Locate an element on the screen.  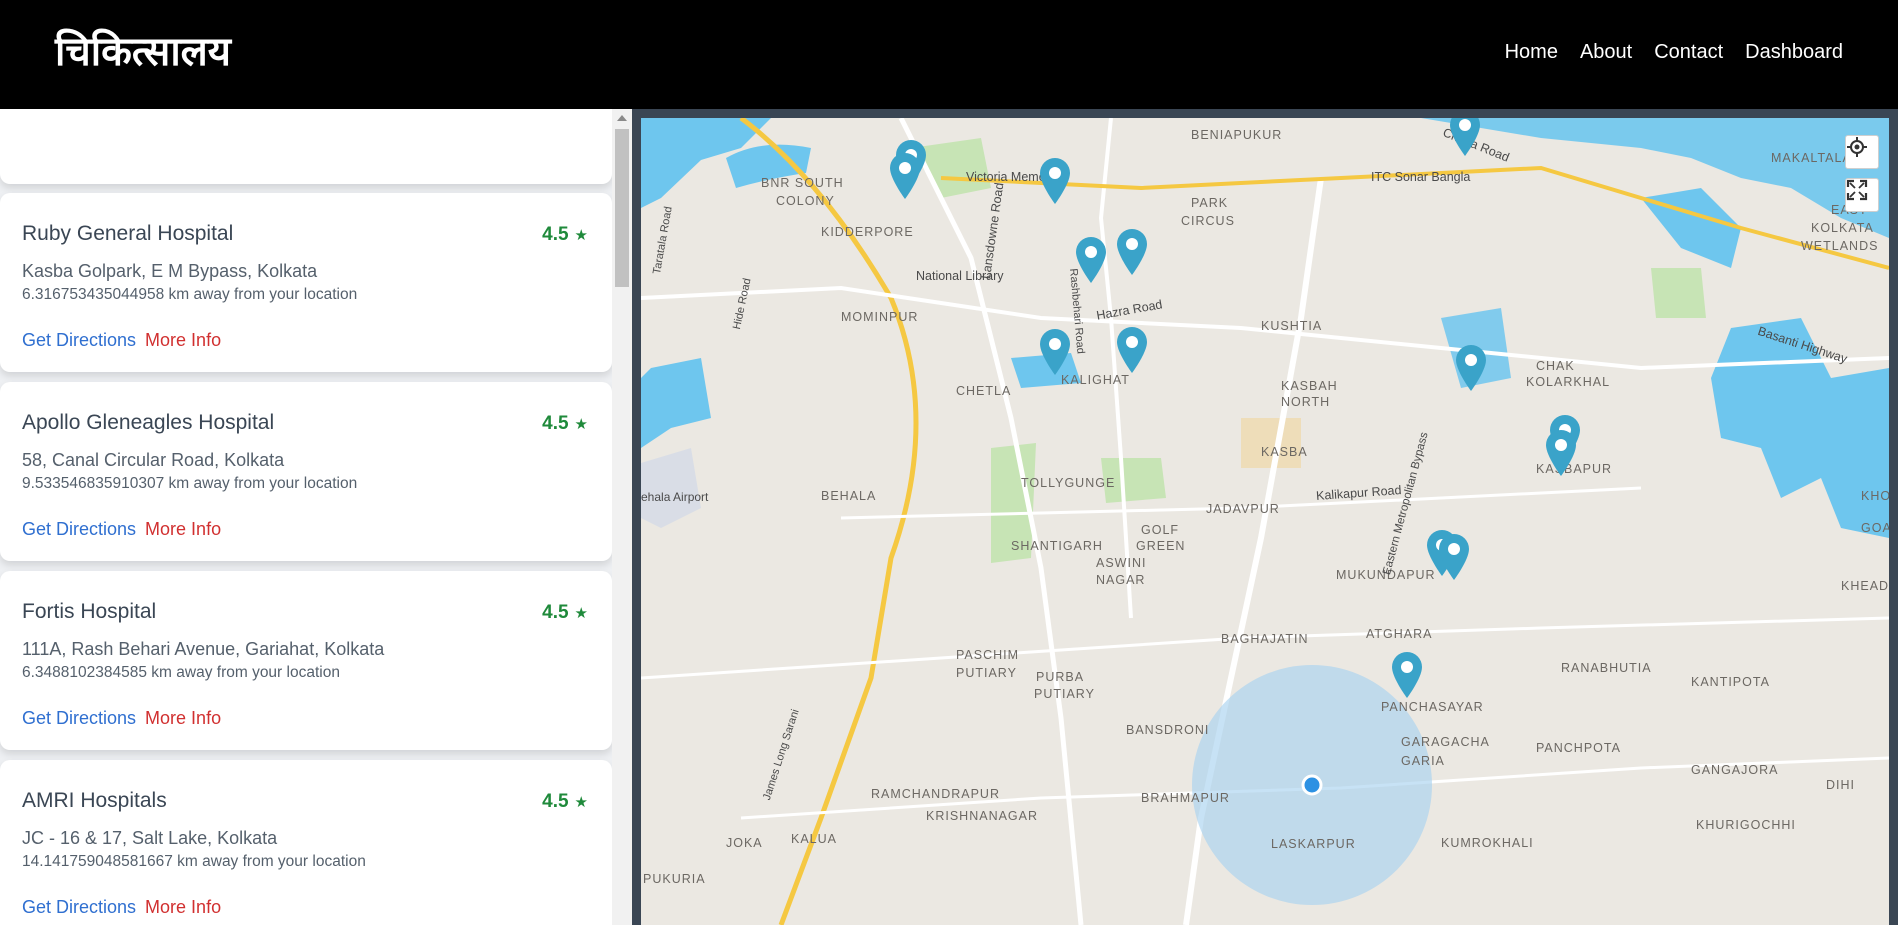
nav-about: About is located at coordinates (1606, 52).